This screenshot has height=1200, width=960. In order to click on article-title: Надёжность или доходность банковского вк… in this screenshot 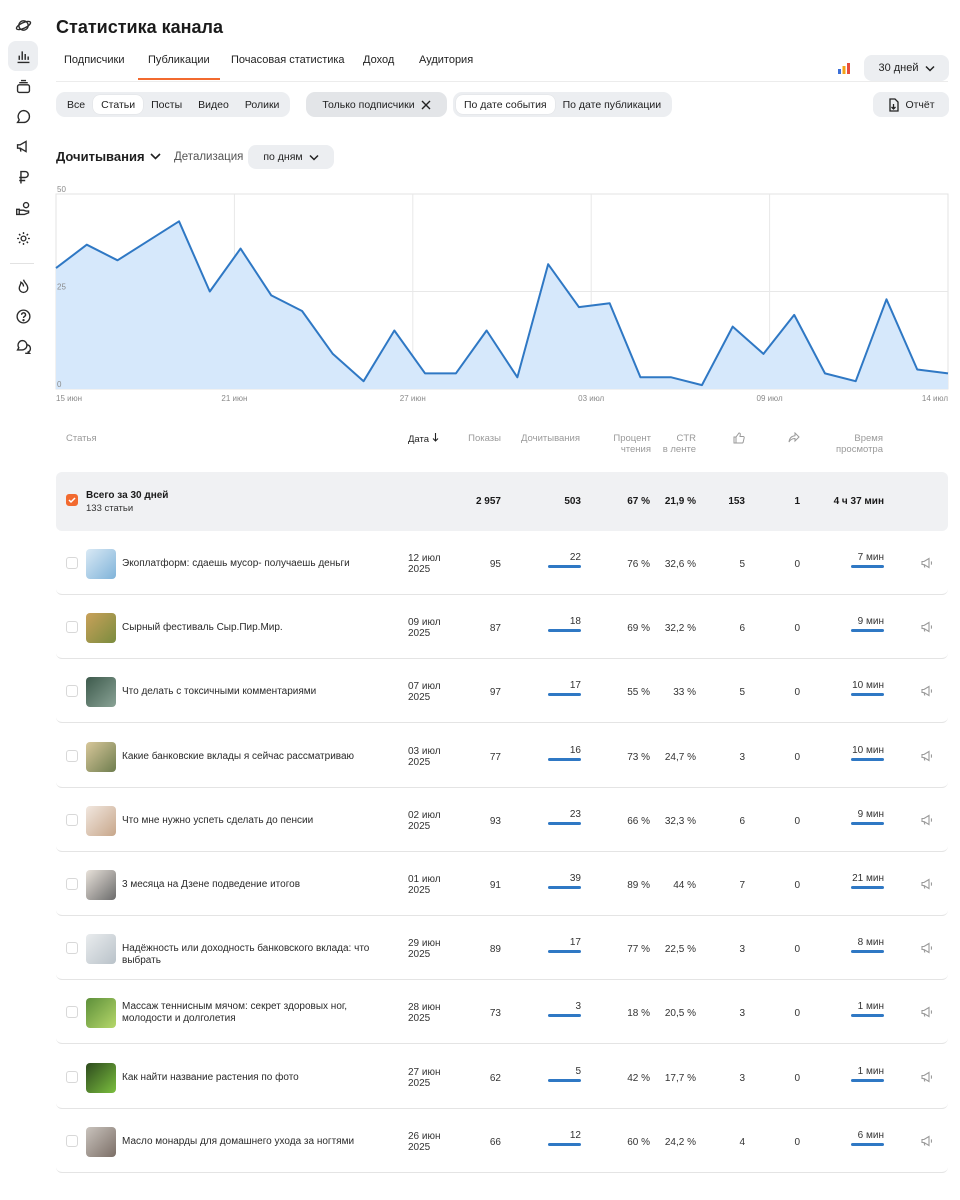, I will do `click(260, 955)`.